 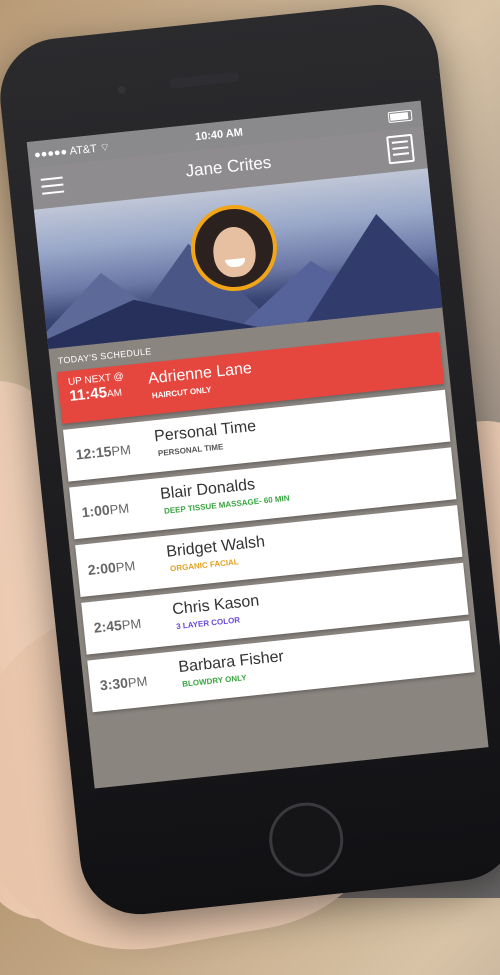 I want to click on client-name: Barbara Fisher, so click(x=231, y=662).